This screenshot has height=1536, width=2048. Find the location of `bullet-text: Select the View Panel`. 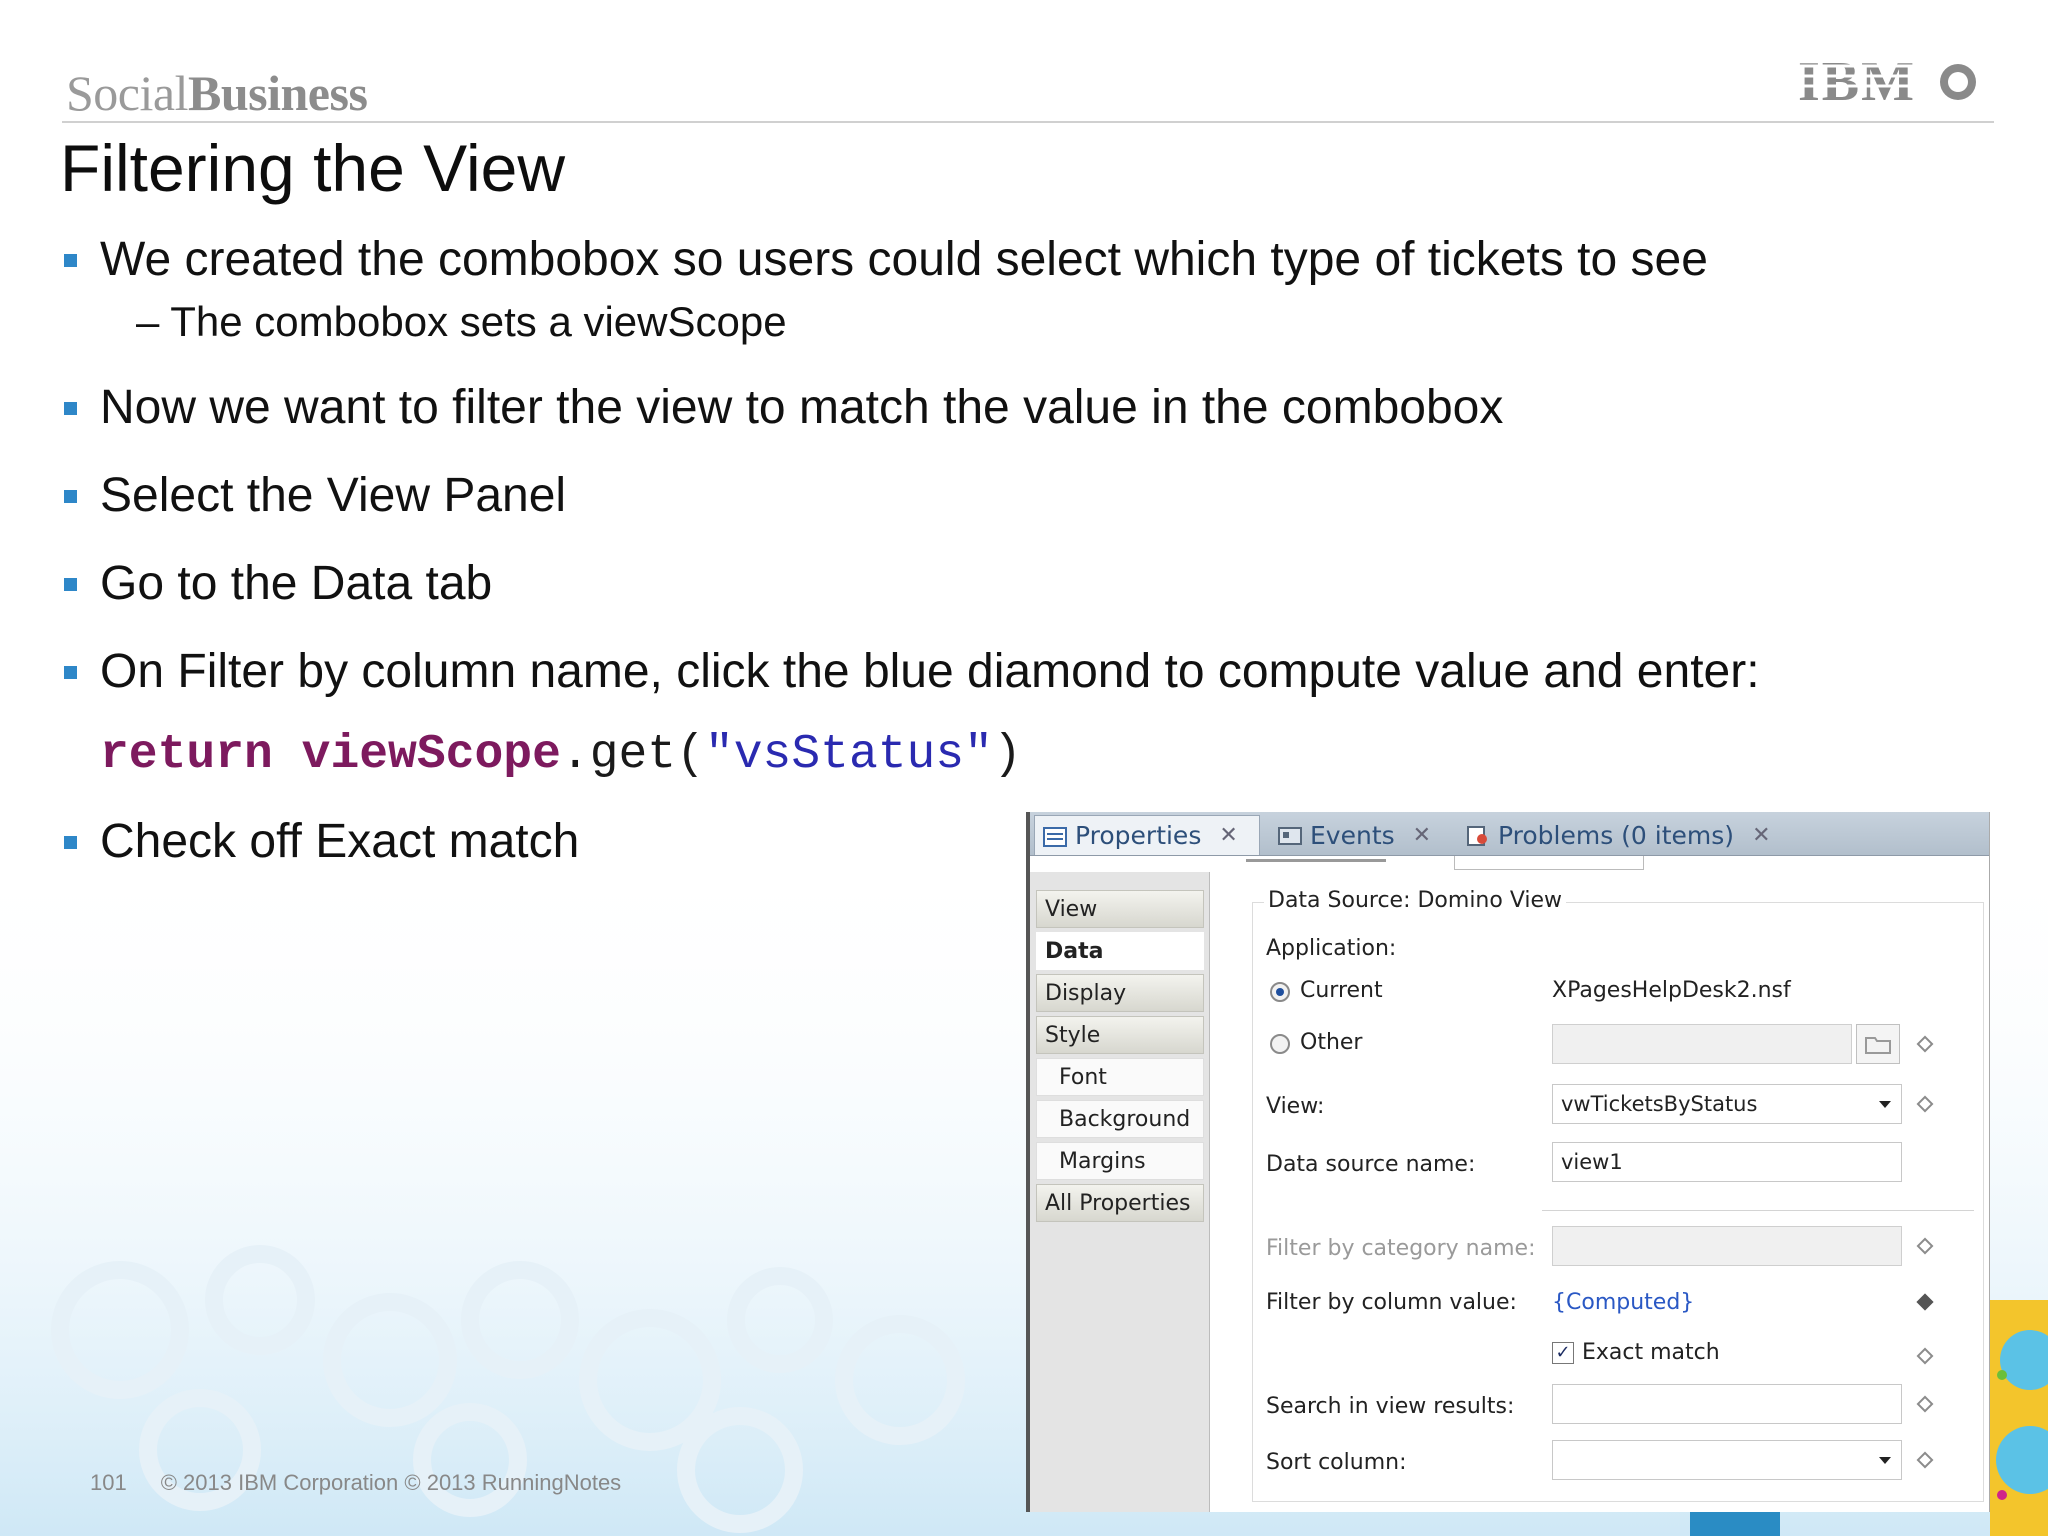

bullet-text: Select the View Panel is located at coordinates (333, 495).